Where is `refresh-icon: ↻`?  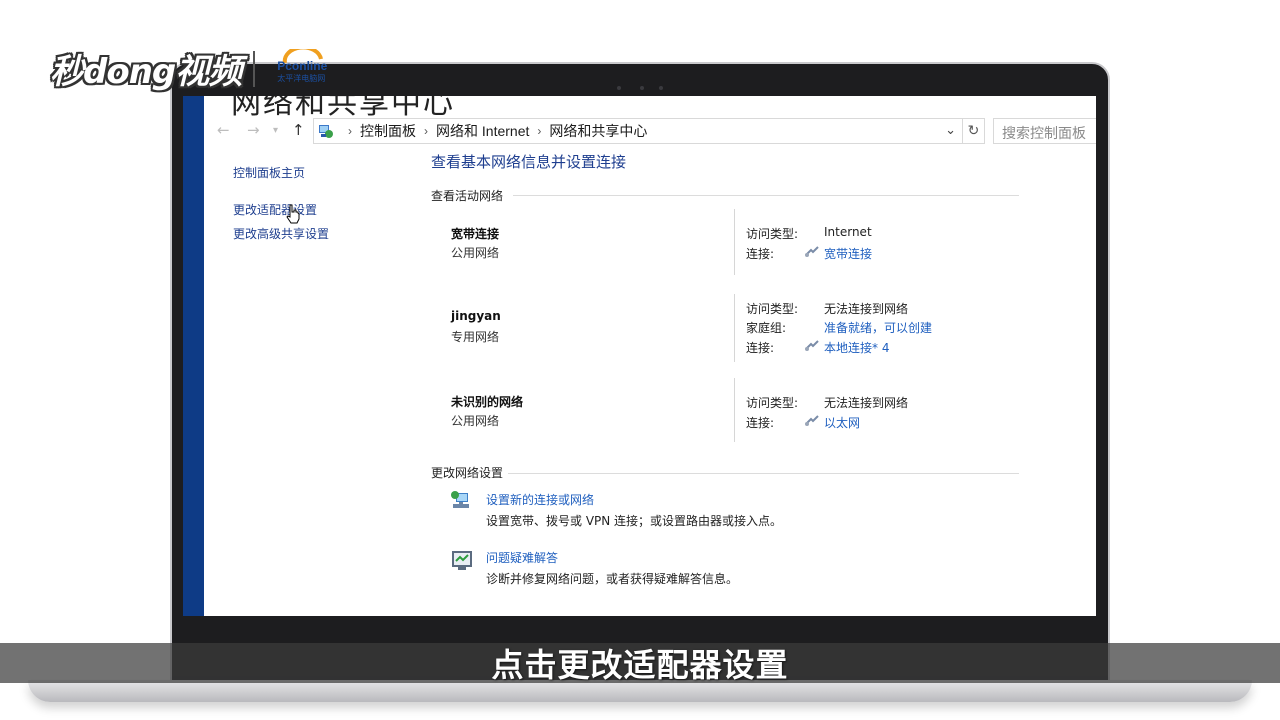 refresh-icon: ↻ is located at coordinates (973, 131).